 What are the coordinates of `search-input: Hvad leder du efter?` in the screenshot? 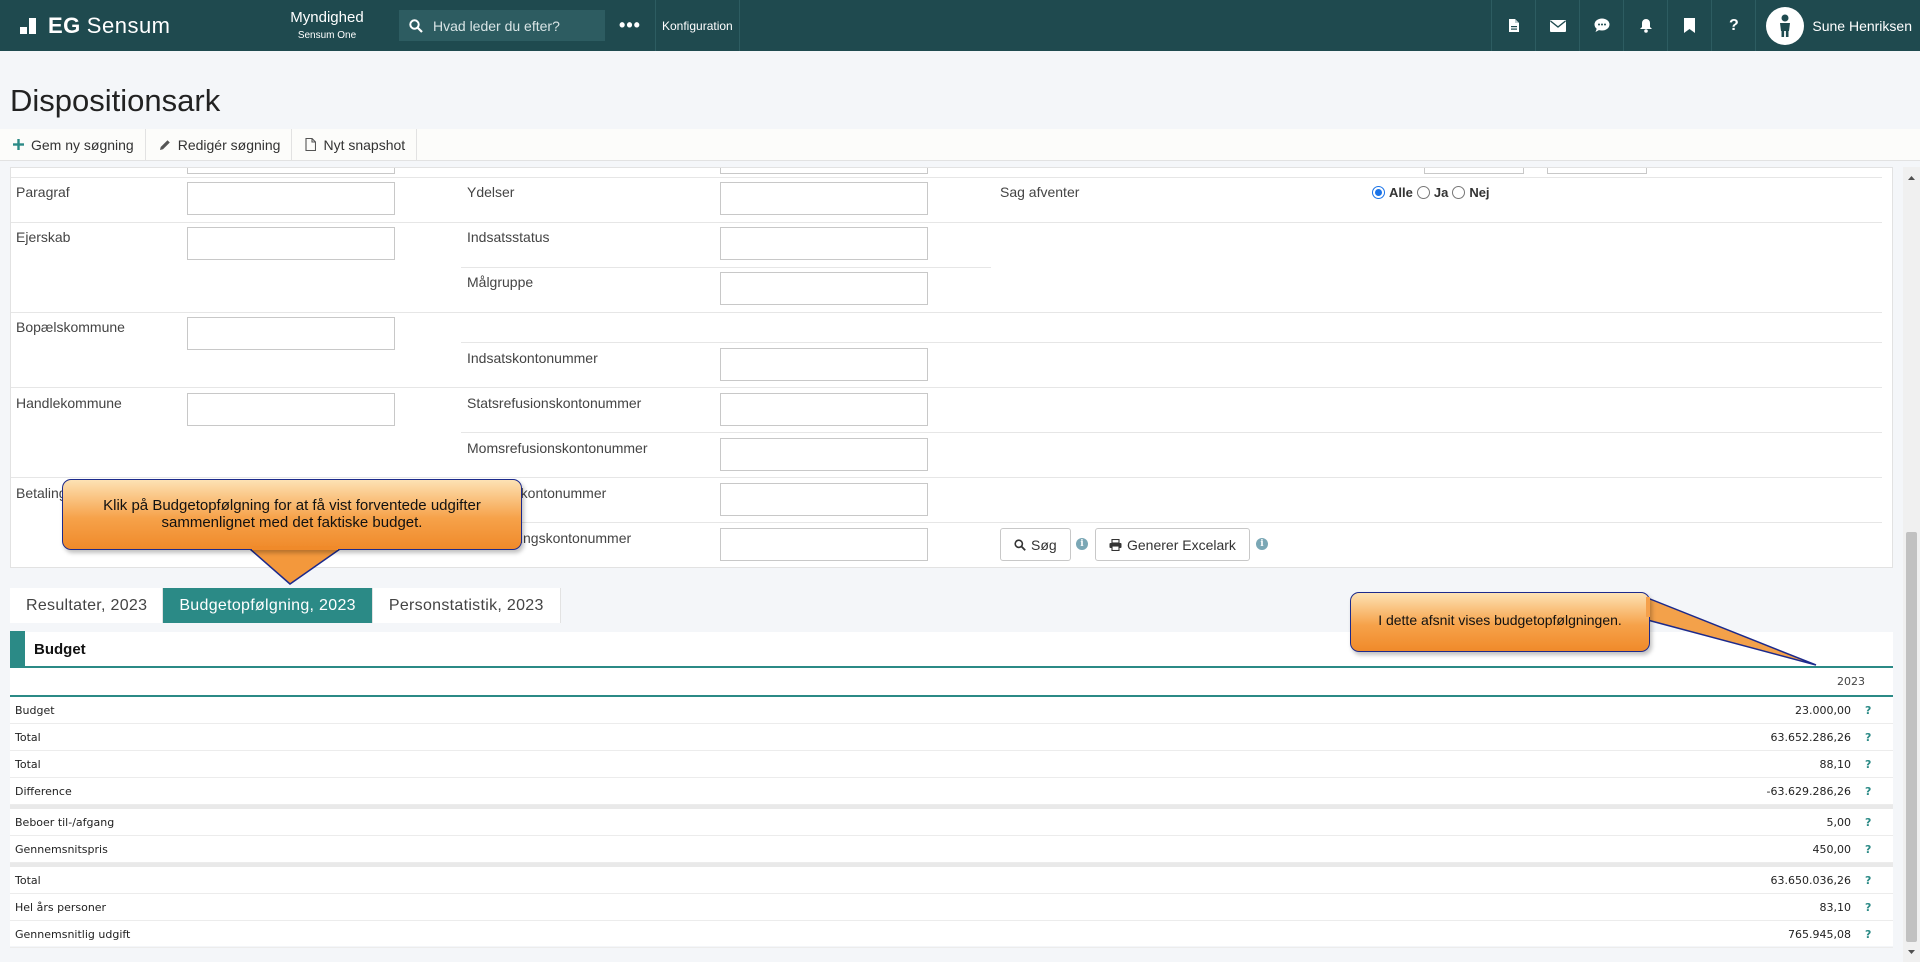 It's located at (496, 26).